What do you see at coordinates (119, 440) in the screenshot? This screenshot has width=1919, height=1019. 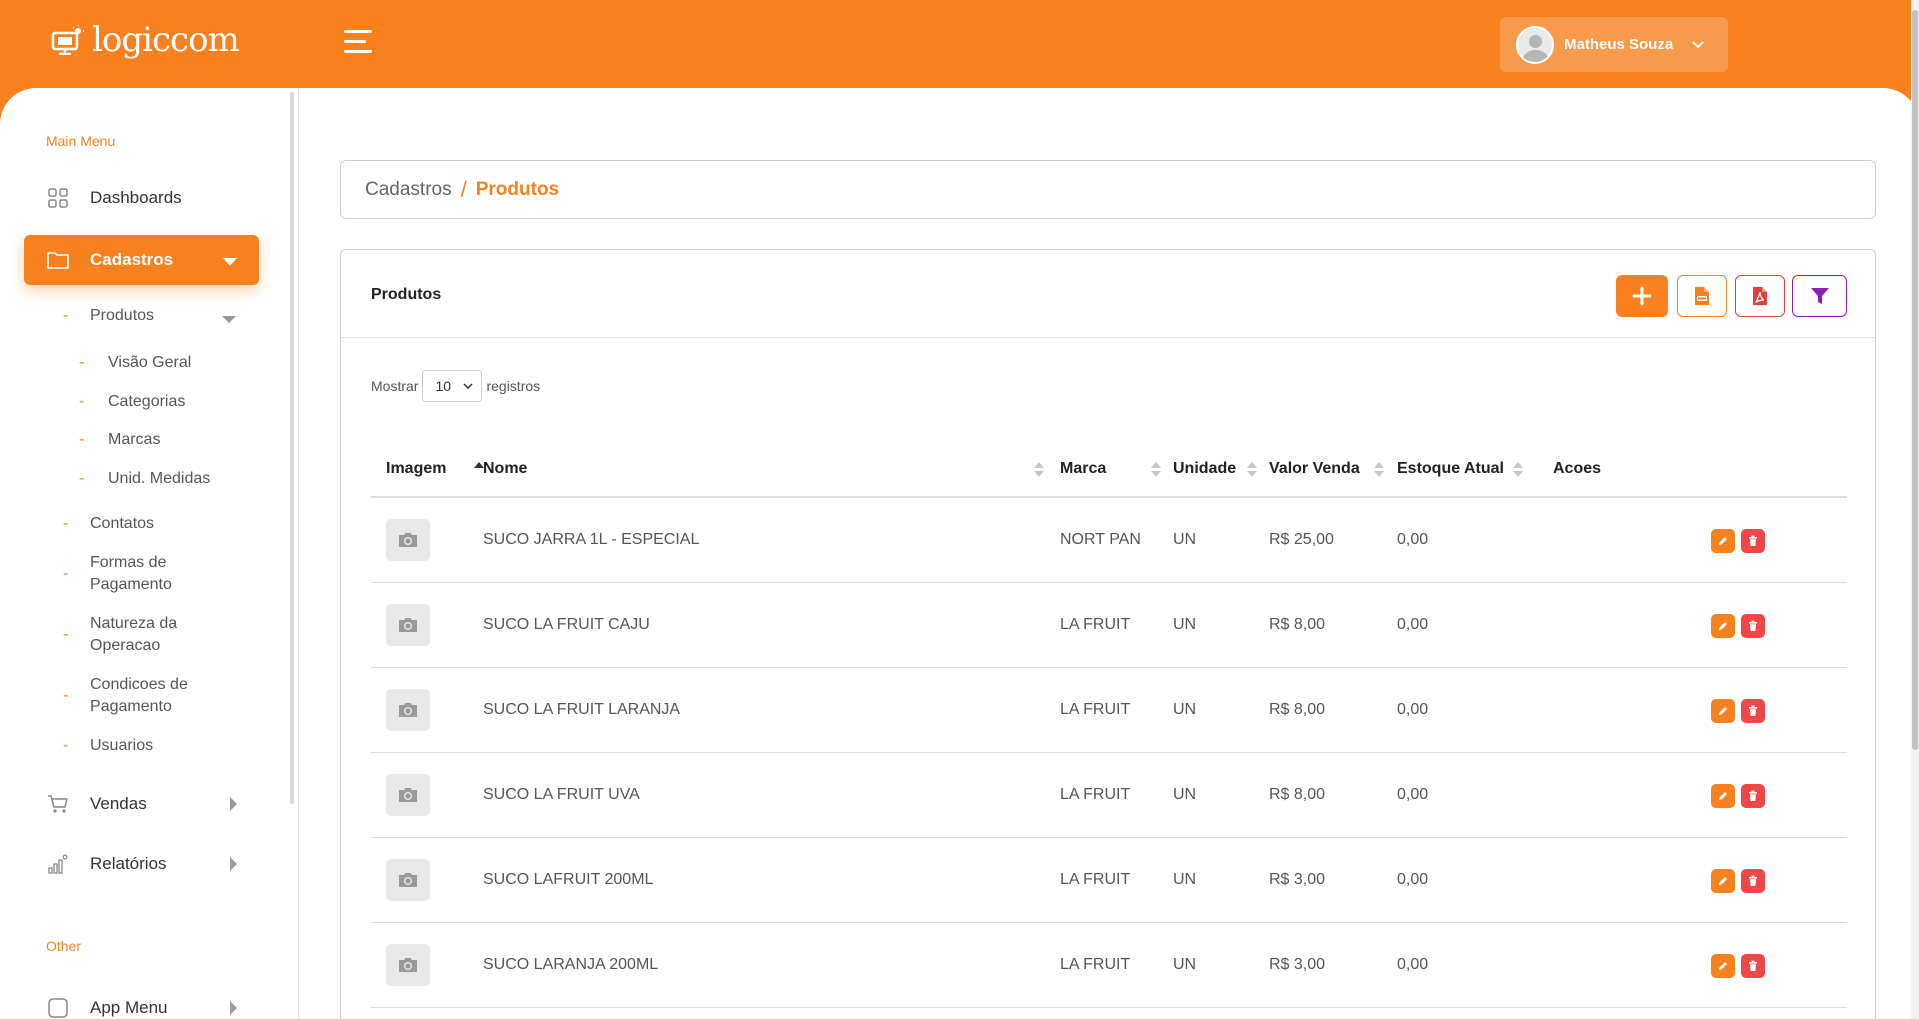 I see `sidebar-subitem-marcas: - Marcas` at bounding box center [119, 440].